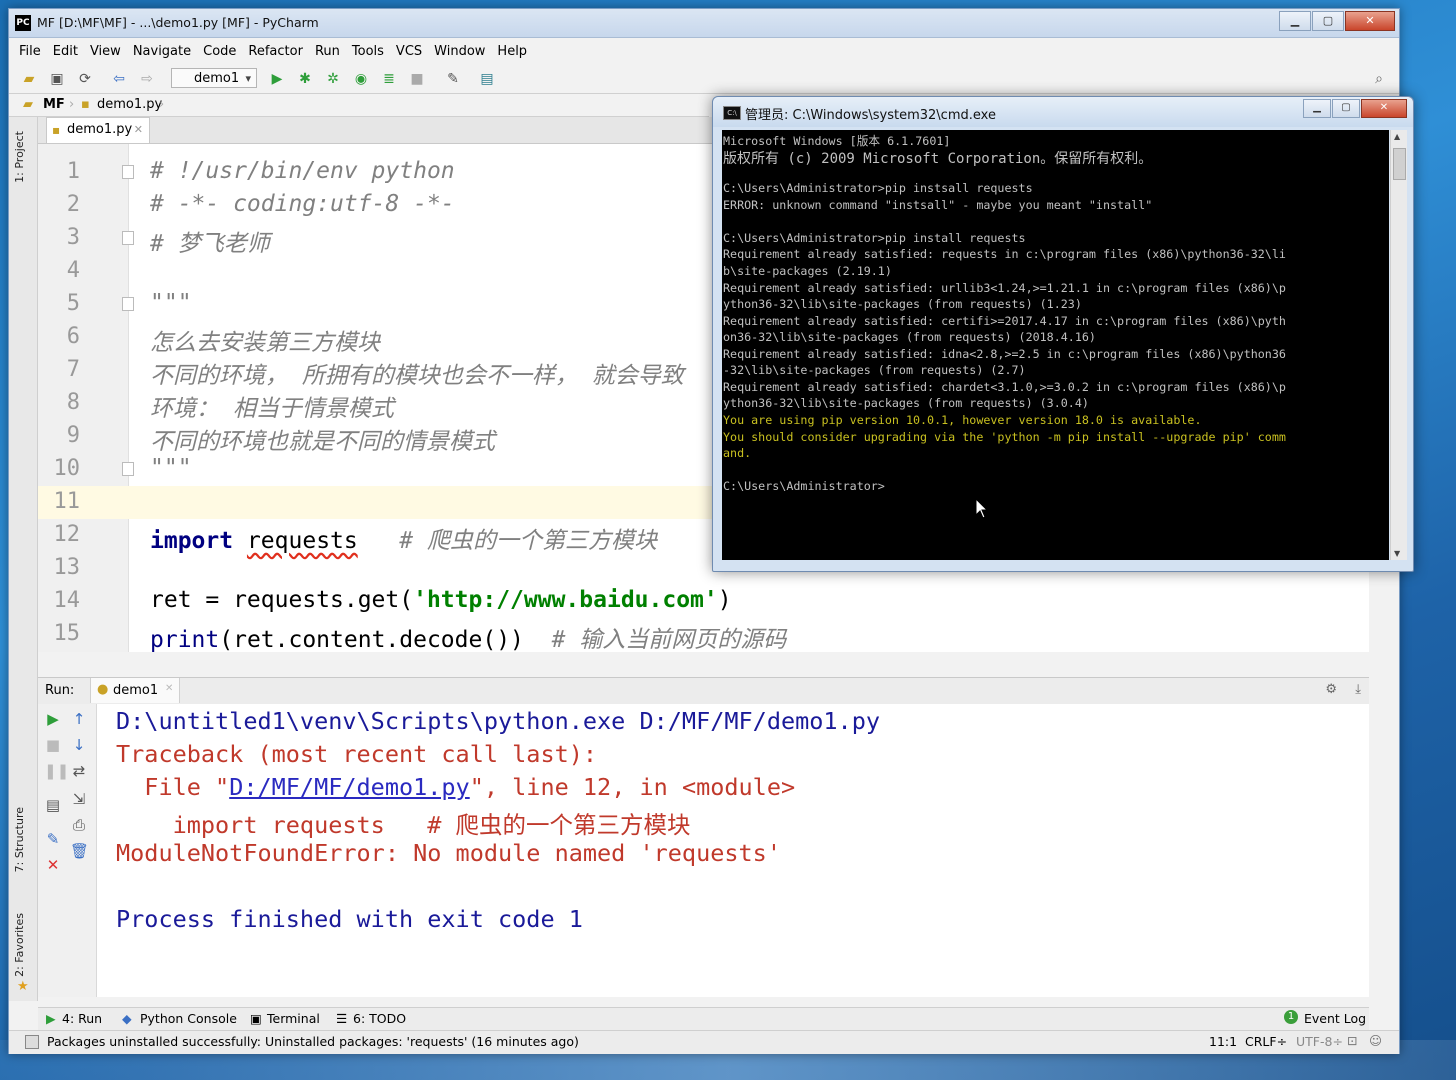 The width and height of the screenshot is (1456, 1080). I want to click on menu-refactor: Refactor, so click(275, 52).